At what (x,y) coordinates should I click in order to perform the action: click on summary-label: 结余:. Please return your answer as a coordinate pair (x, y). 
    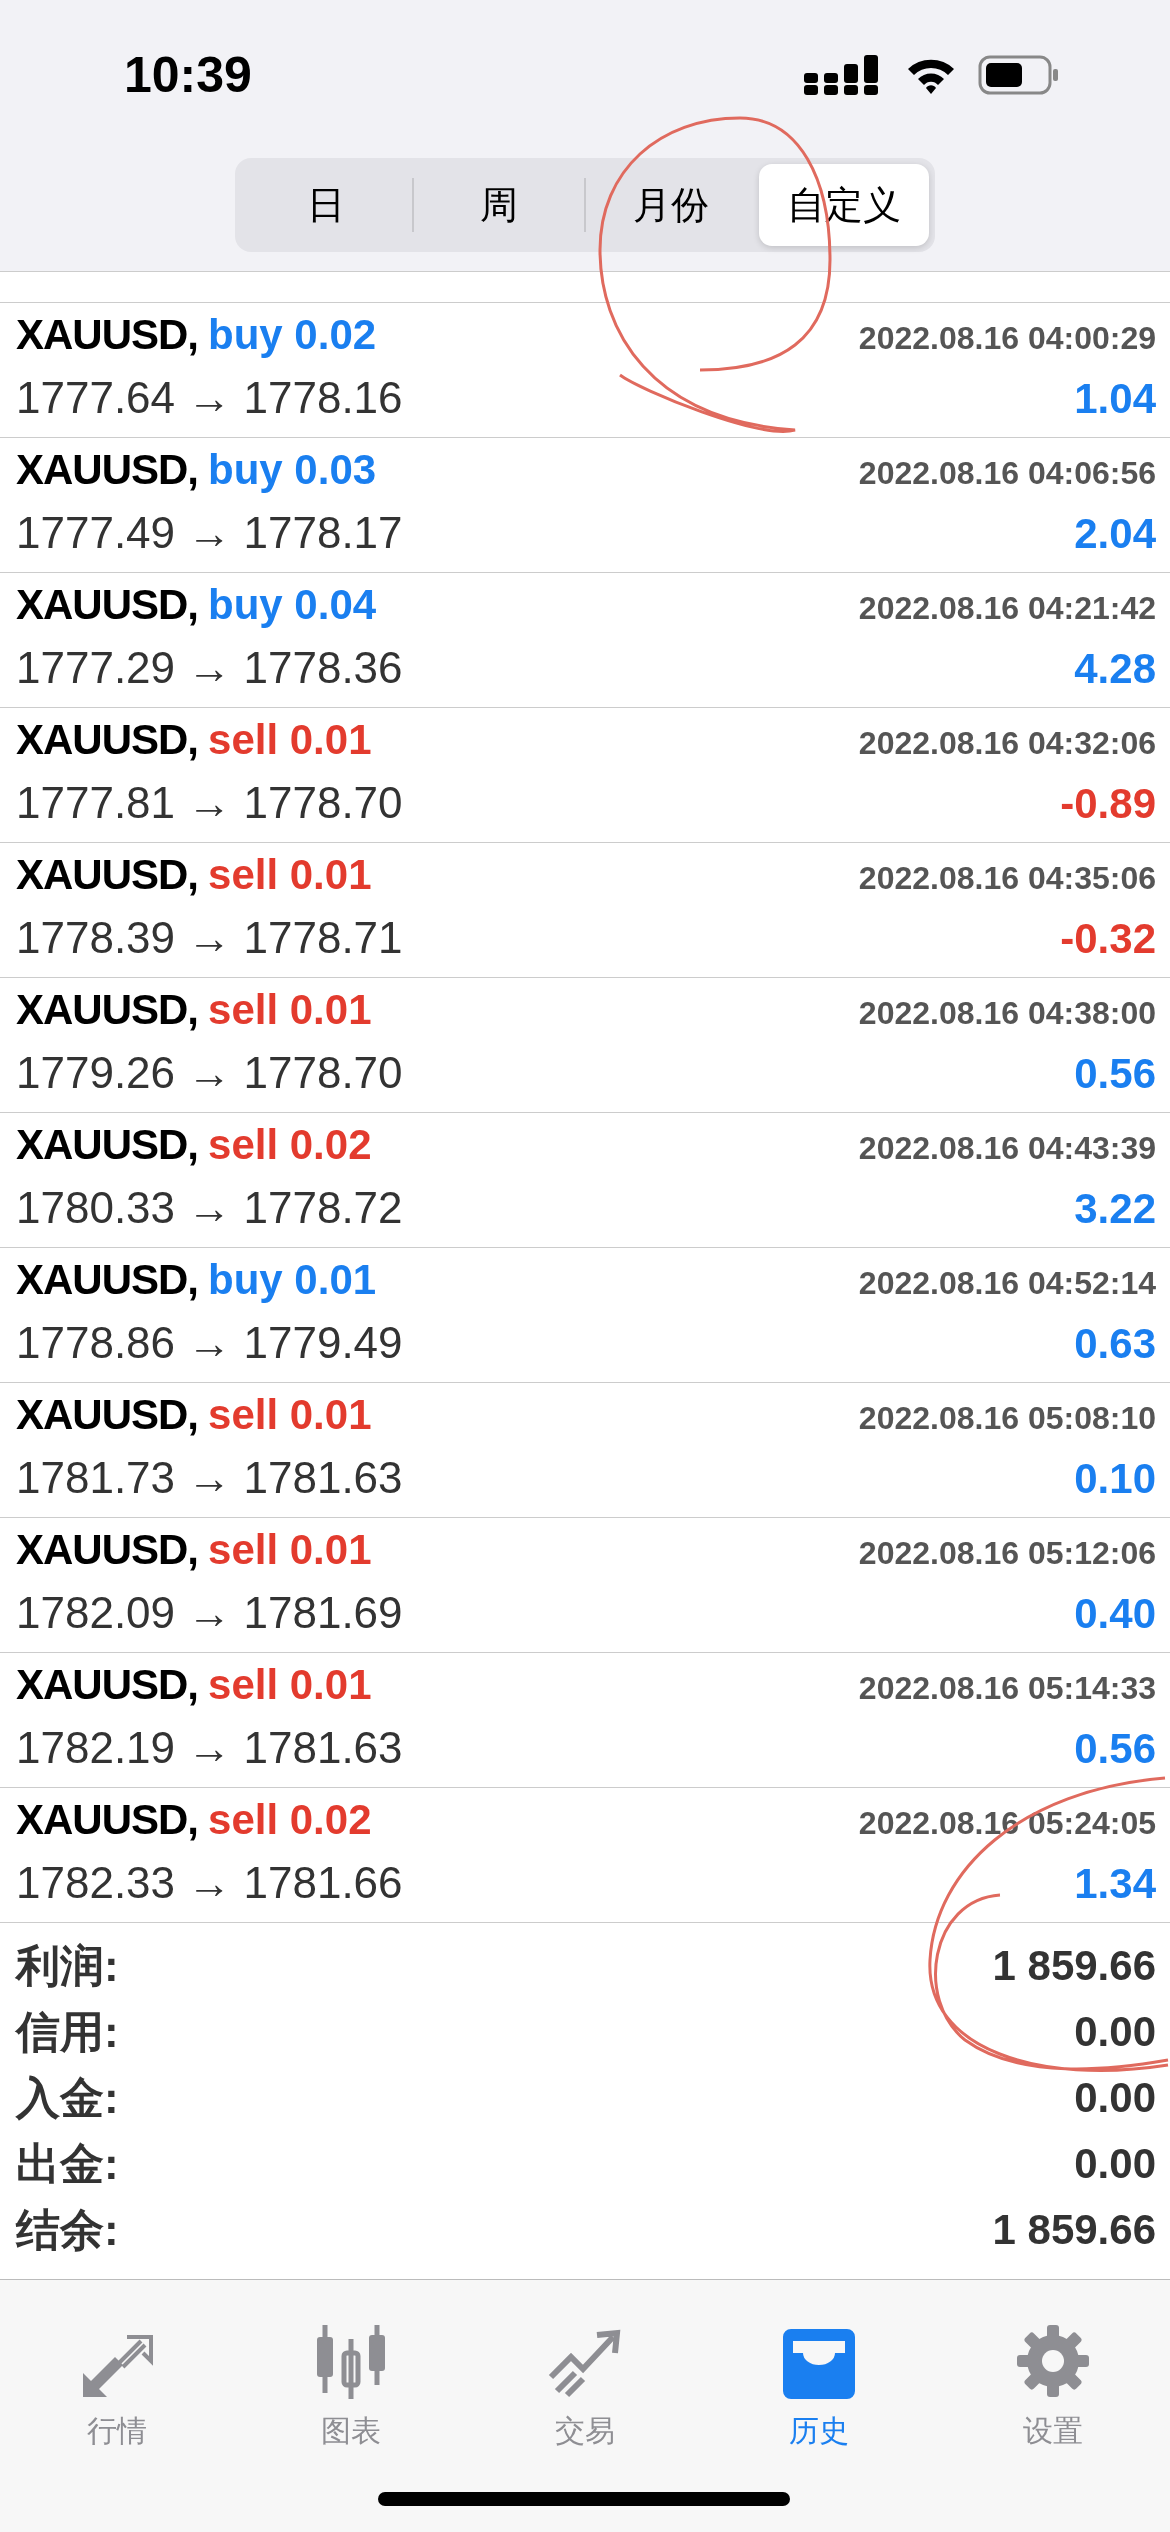
    Looking at the image, I should click on (67, 2229).